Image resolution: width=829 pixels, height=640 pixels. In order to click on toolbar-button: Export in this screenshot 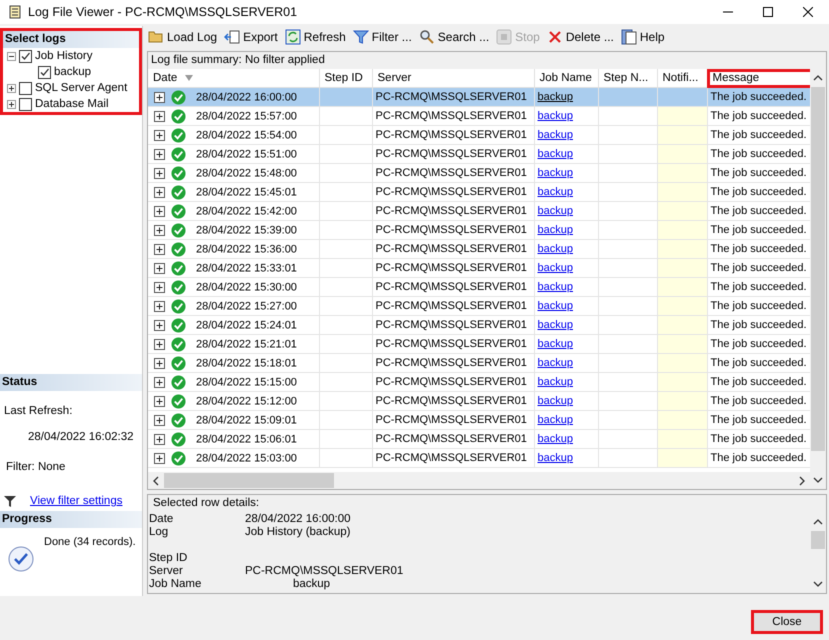, I will do `click(251, 37)`.